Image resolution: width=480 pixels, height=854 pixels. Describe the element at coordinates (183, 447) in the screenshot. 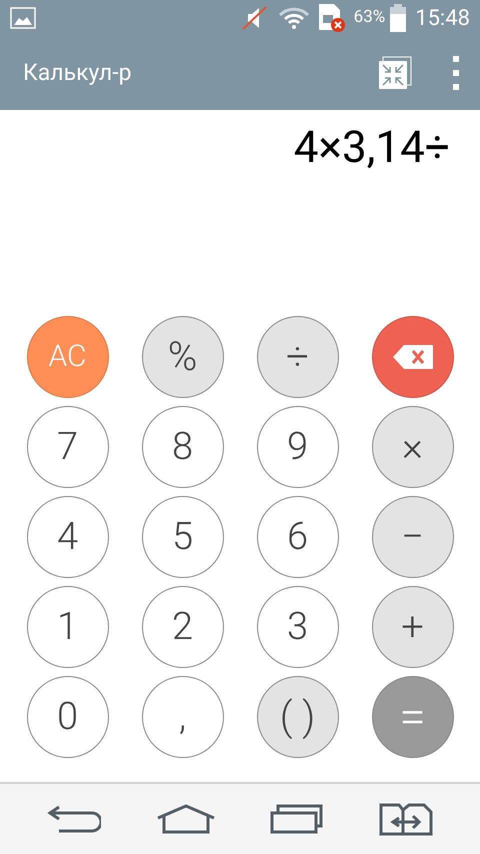

I see `calculator-key: 8` at that location.